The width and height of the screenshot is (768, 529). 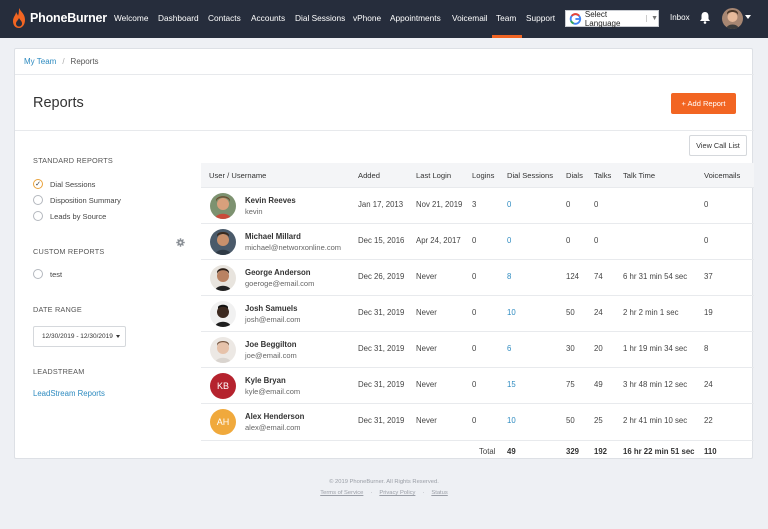 I want to click on breadcrumb-my-team: My Team, so click(x=40, y=61).